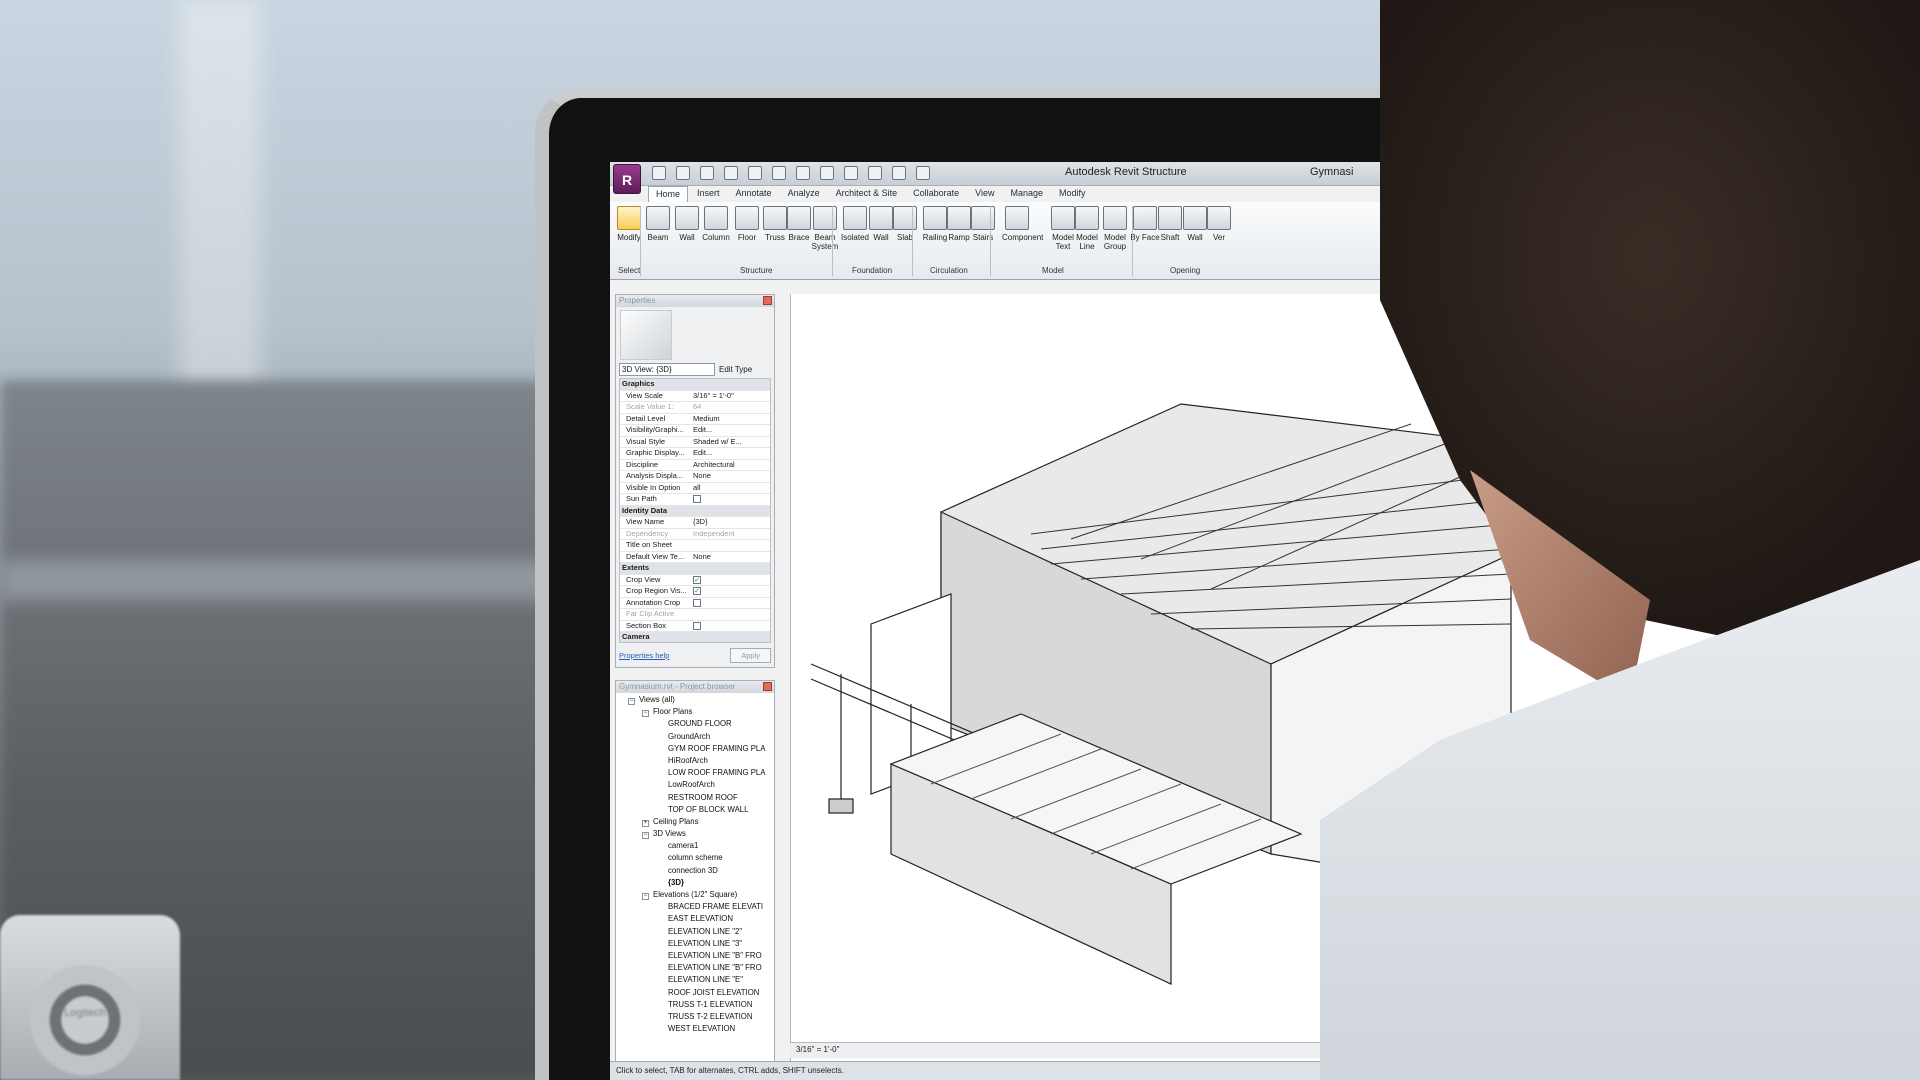  Describe the element at coordinates (875, 173) in the screenshot. I see `section-icon` at that location.